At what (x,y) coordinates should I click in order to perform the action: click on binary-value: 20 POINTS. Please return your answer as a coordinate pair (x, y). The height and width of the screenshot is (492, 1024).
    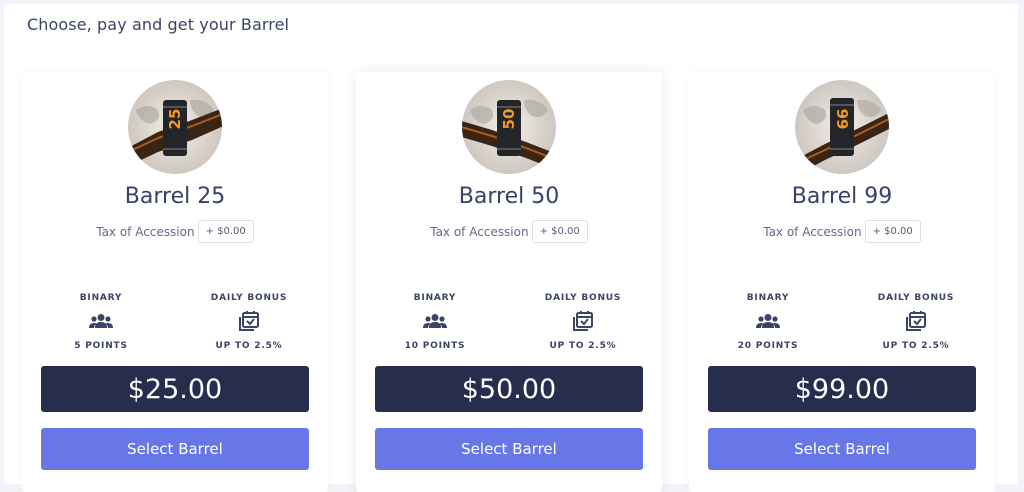
    Looking at the image, I should click on (768, 346).